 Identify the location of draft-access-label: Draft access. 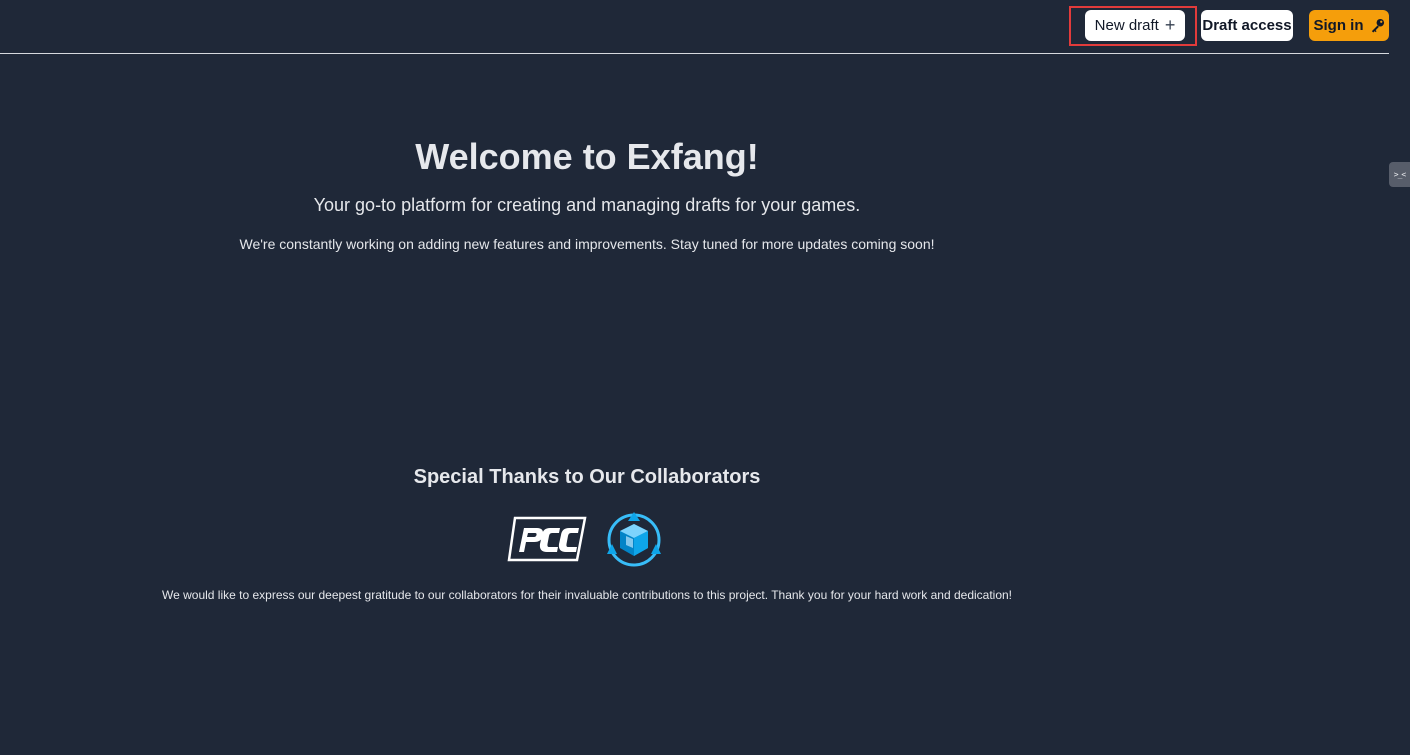
(1247, 25).